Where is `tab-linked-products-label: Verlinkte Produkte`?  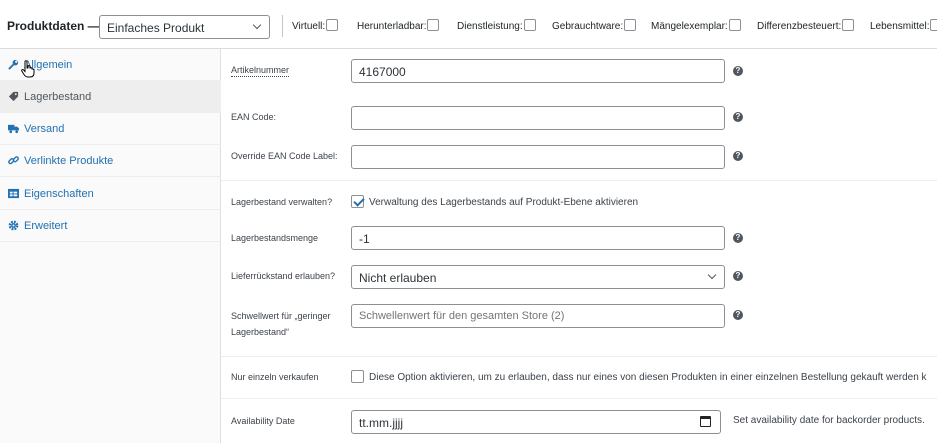 tab-linked-products-label: Verlinkte Produkte is located at coordinates (69, 161).